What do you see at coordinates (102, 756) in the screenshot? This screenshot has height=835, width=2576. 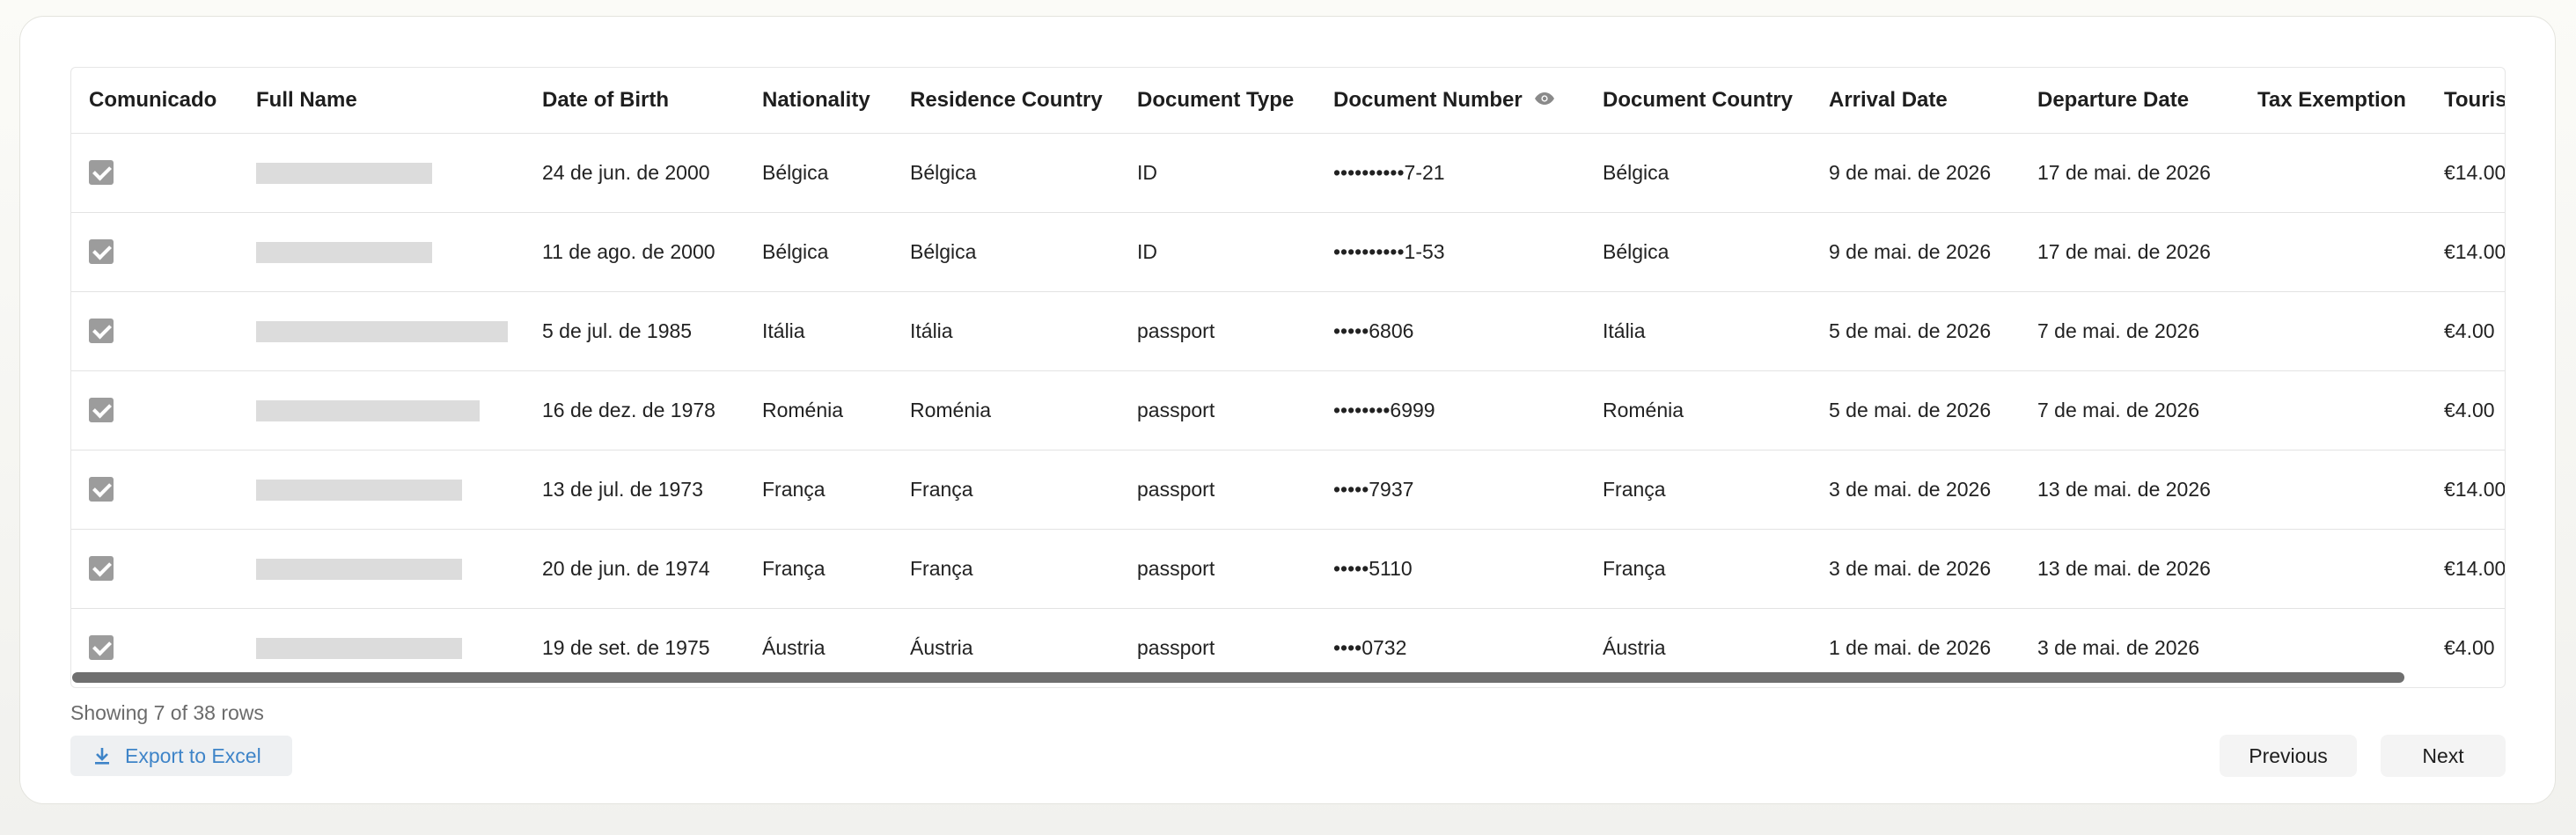 I see `download-icon` at bounding box center [102, 756].